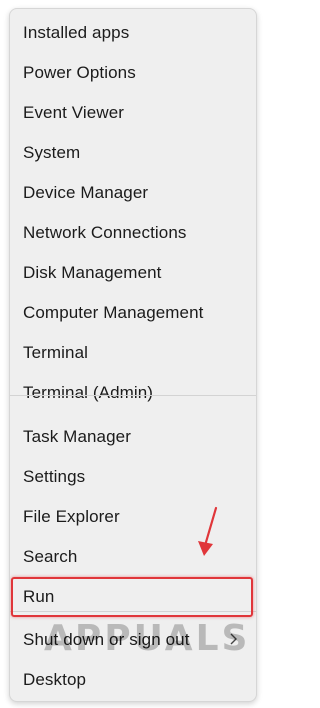 This screenshot has width=320, height=708. Describe the element at coordinates (50, 556) in the screenshot. I see `menu-item-label: Search` at that location.